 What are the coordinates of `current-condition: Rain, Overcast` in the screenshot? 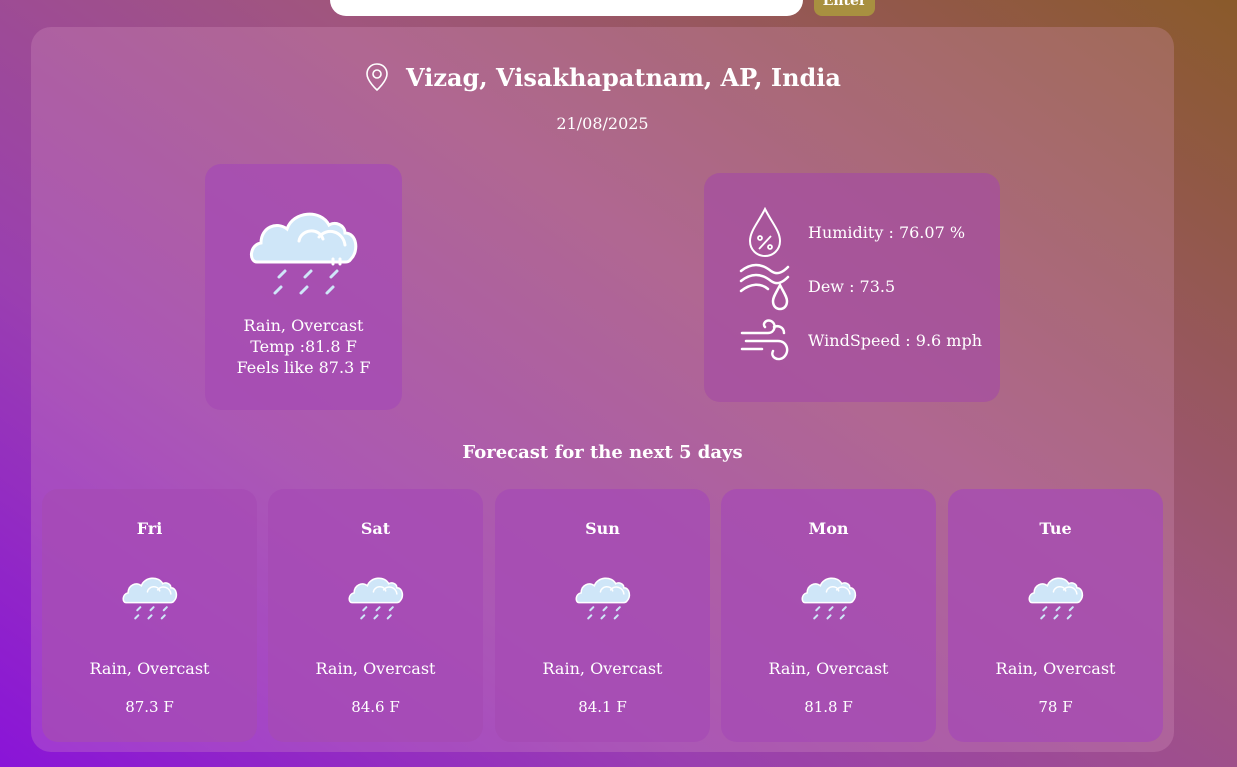 It's located at (303, 325).